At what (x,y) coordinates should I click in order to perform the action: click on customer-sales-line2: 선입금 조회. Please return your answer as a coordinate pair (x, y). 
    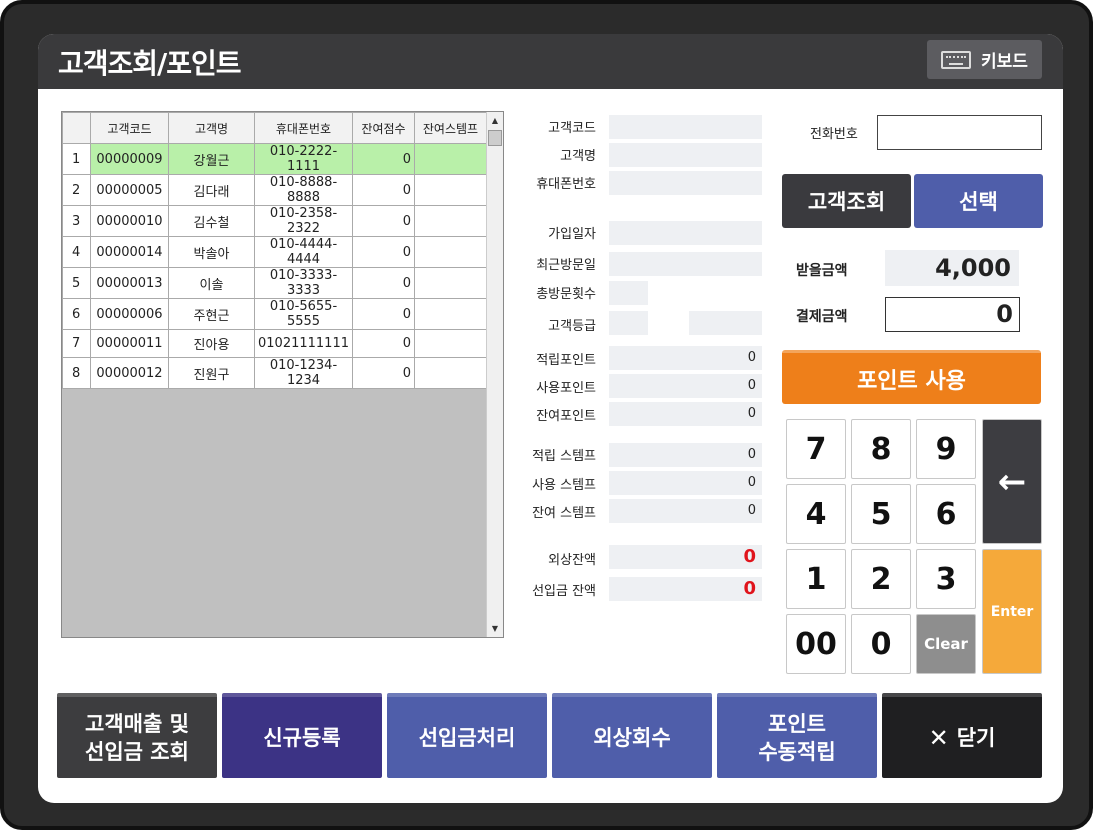
    Looking at the image, I should click on (137, 751).